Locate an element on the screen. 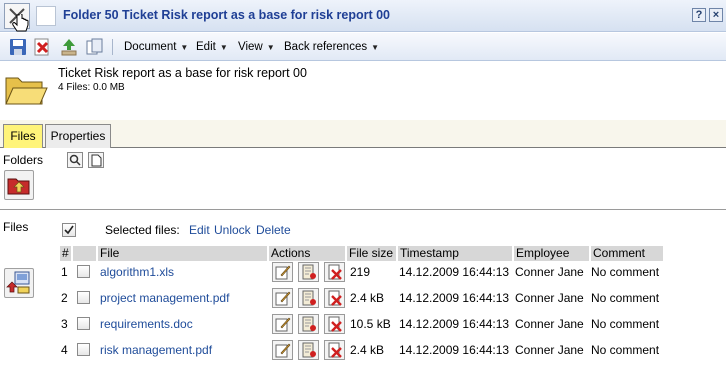 The width and height of the screenshot is (726, 378). col-header-employee: Employee is located at coordinates (551, 253).